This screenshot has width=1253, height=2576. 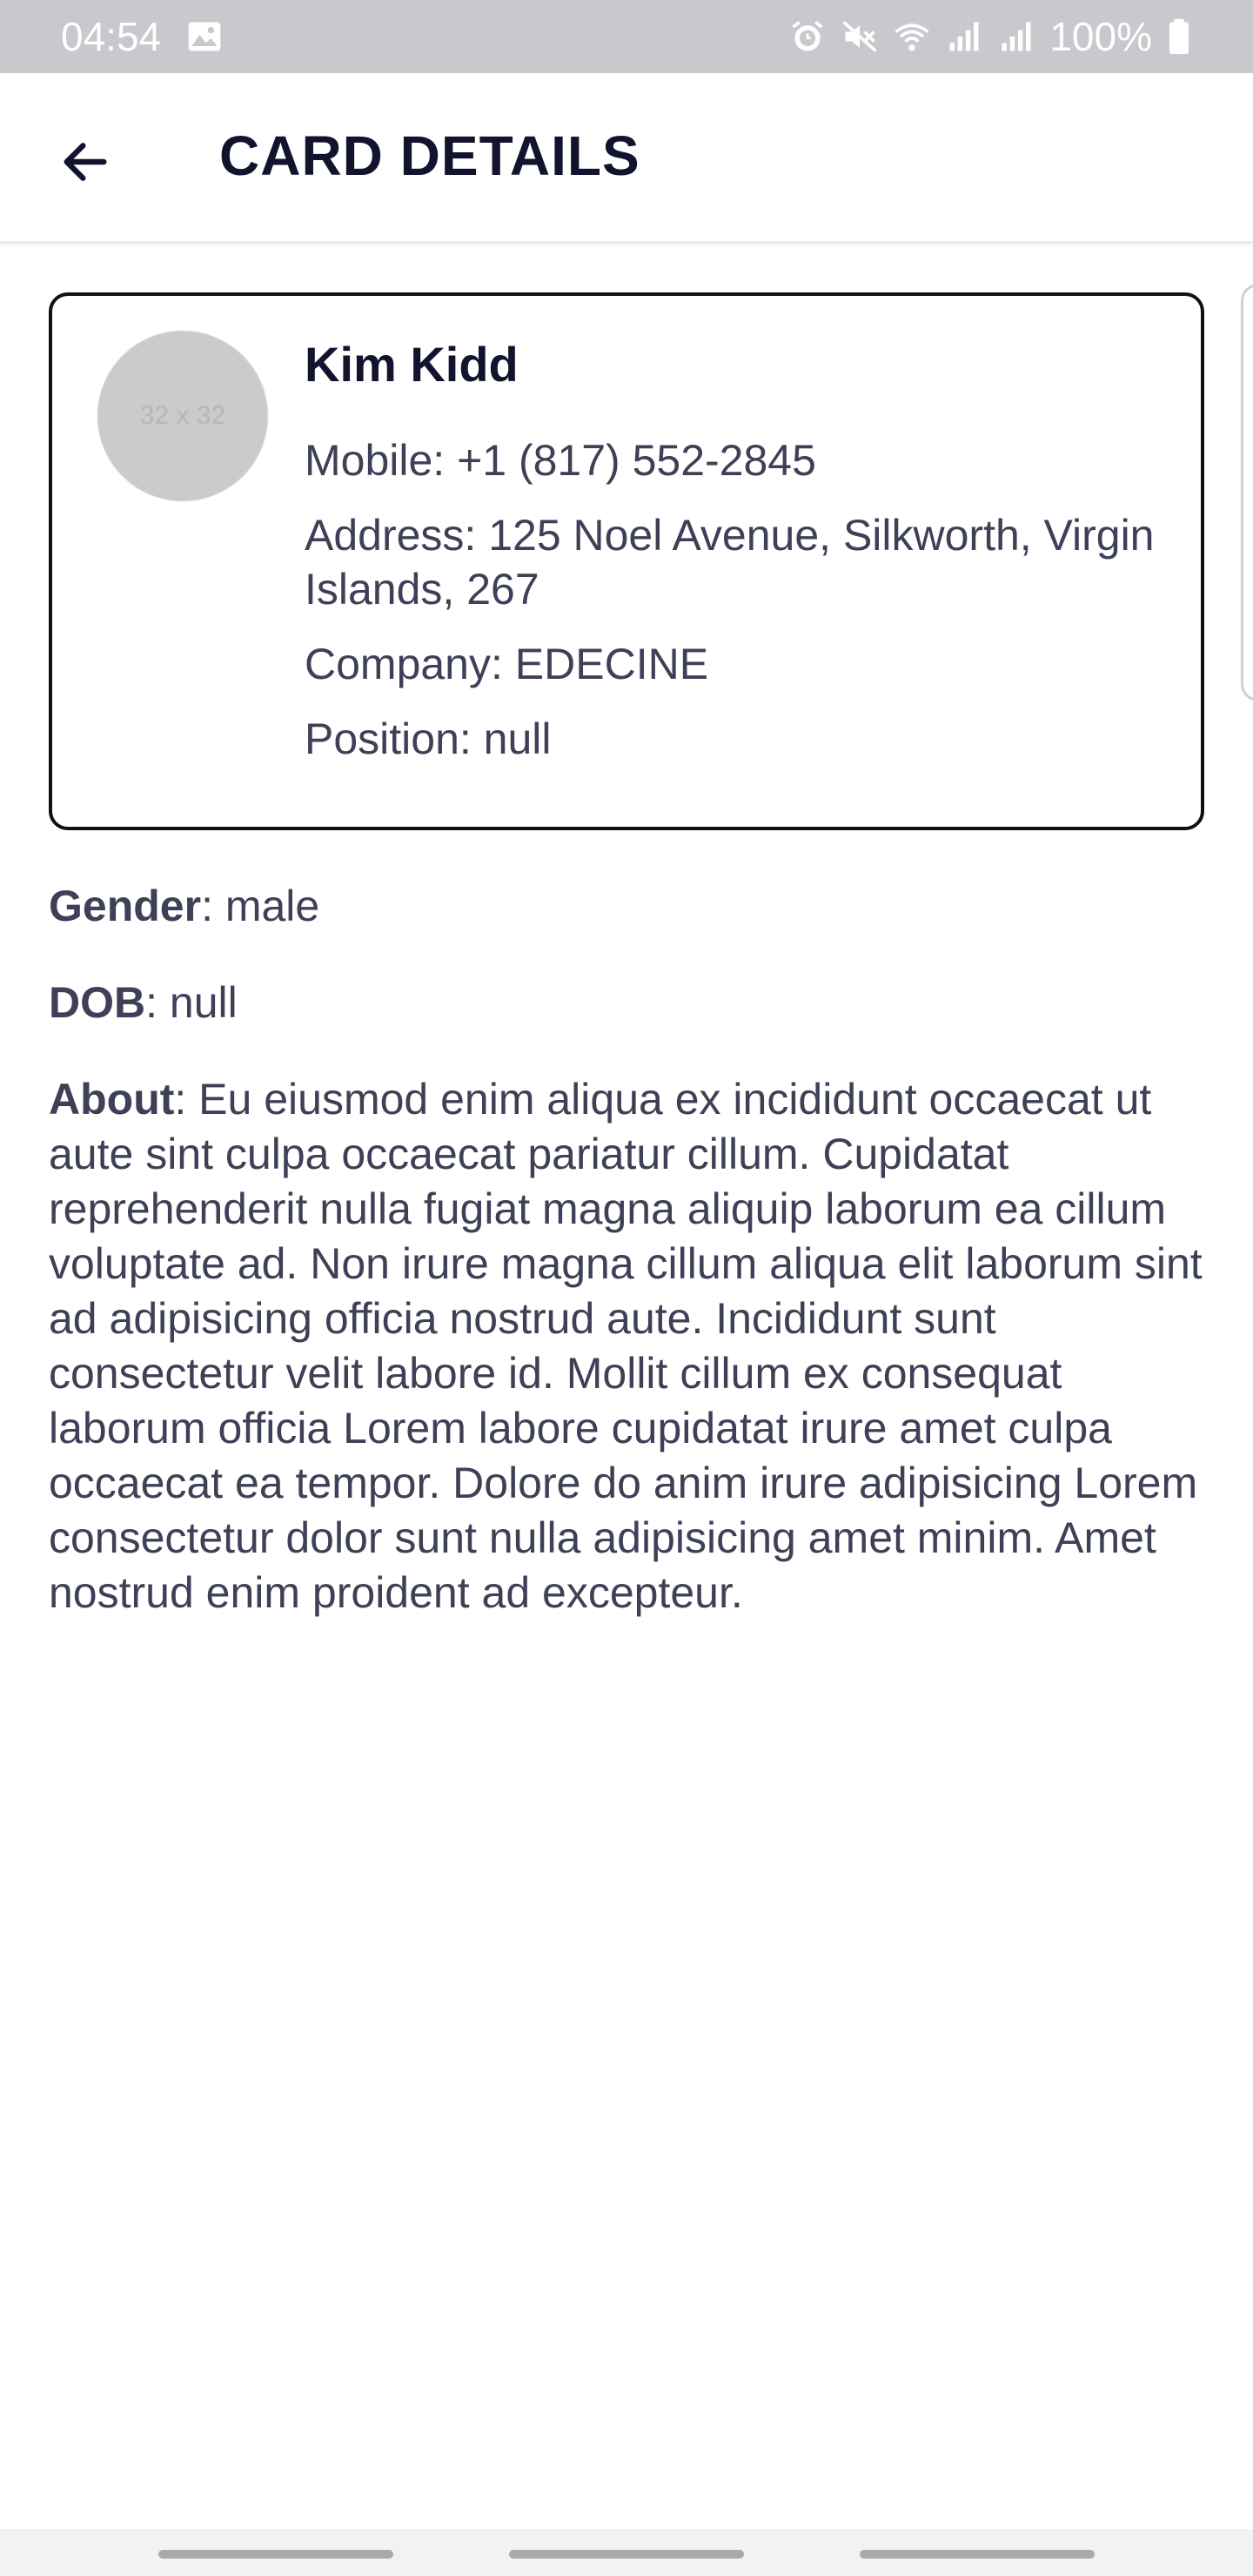 I want to click on alarm-icon, so click(x=807, y=37).